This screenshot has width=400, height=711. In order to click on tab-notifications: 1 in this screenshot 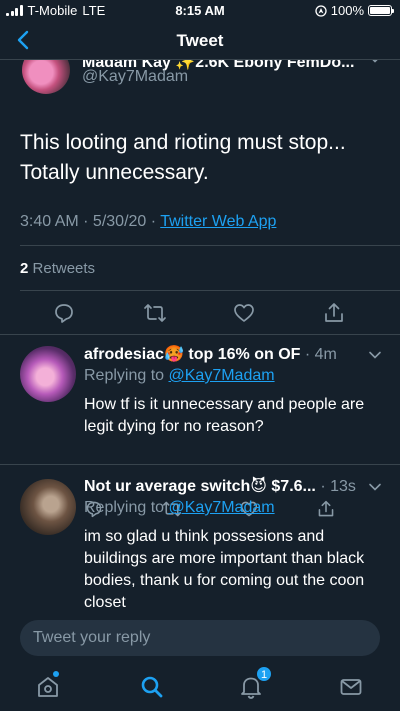, I will do `click(255, 683)`.